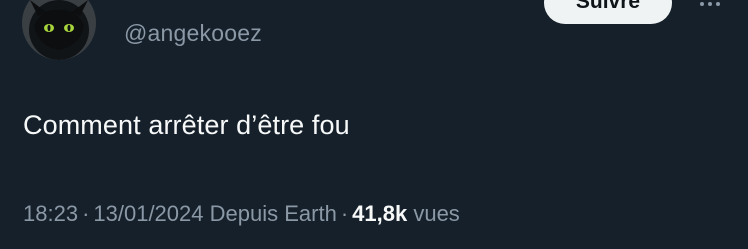 Image resolution: width=748 pixels, height=249 pixels. What do you see at coordinates (148, 213) in the screenshot?
I see `tweet-date: 13/01/2024` at bounding box center [148, 213].